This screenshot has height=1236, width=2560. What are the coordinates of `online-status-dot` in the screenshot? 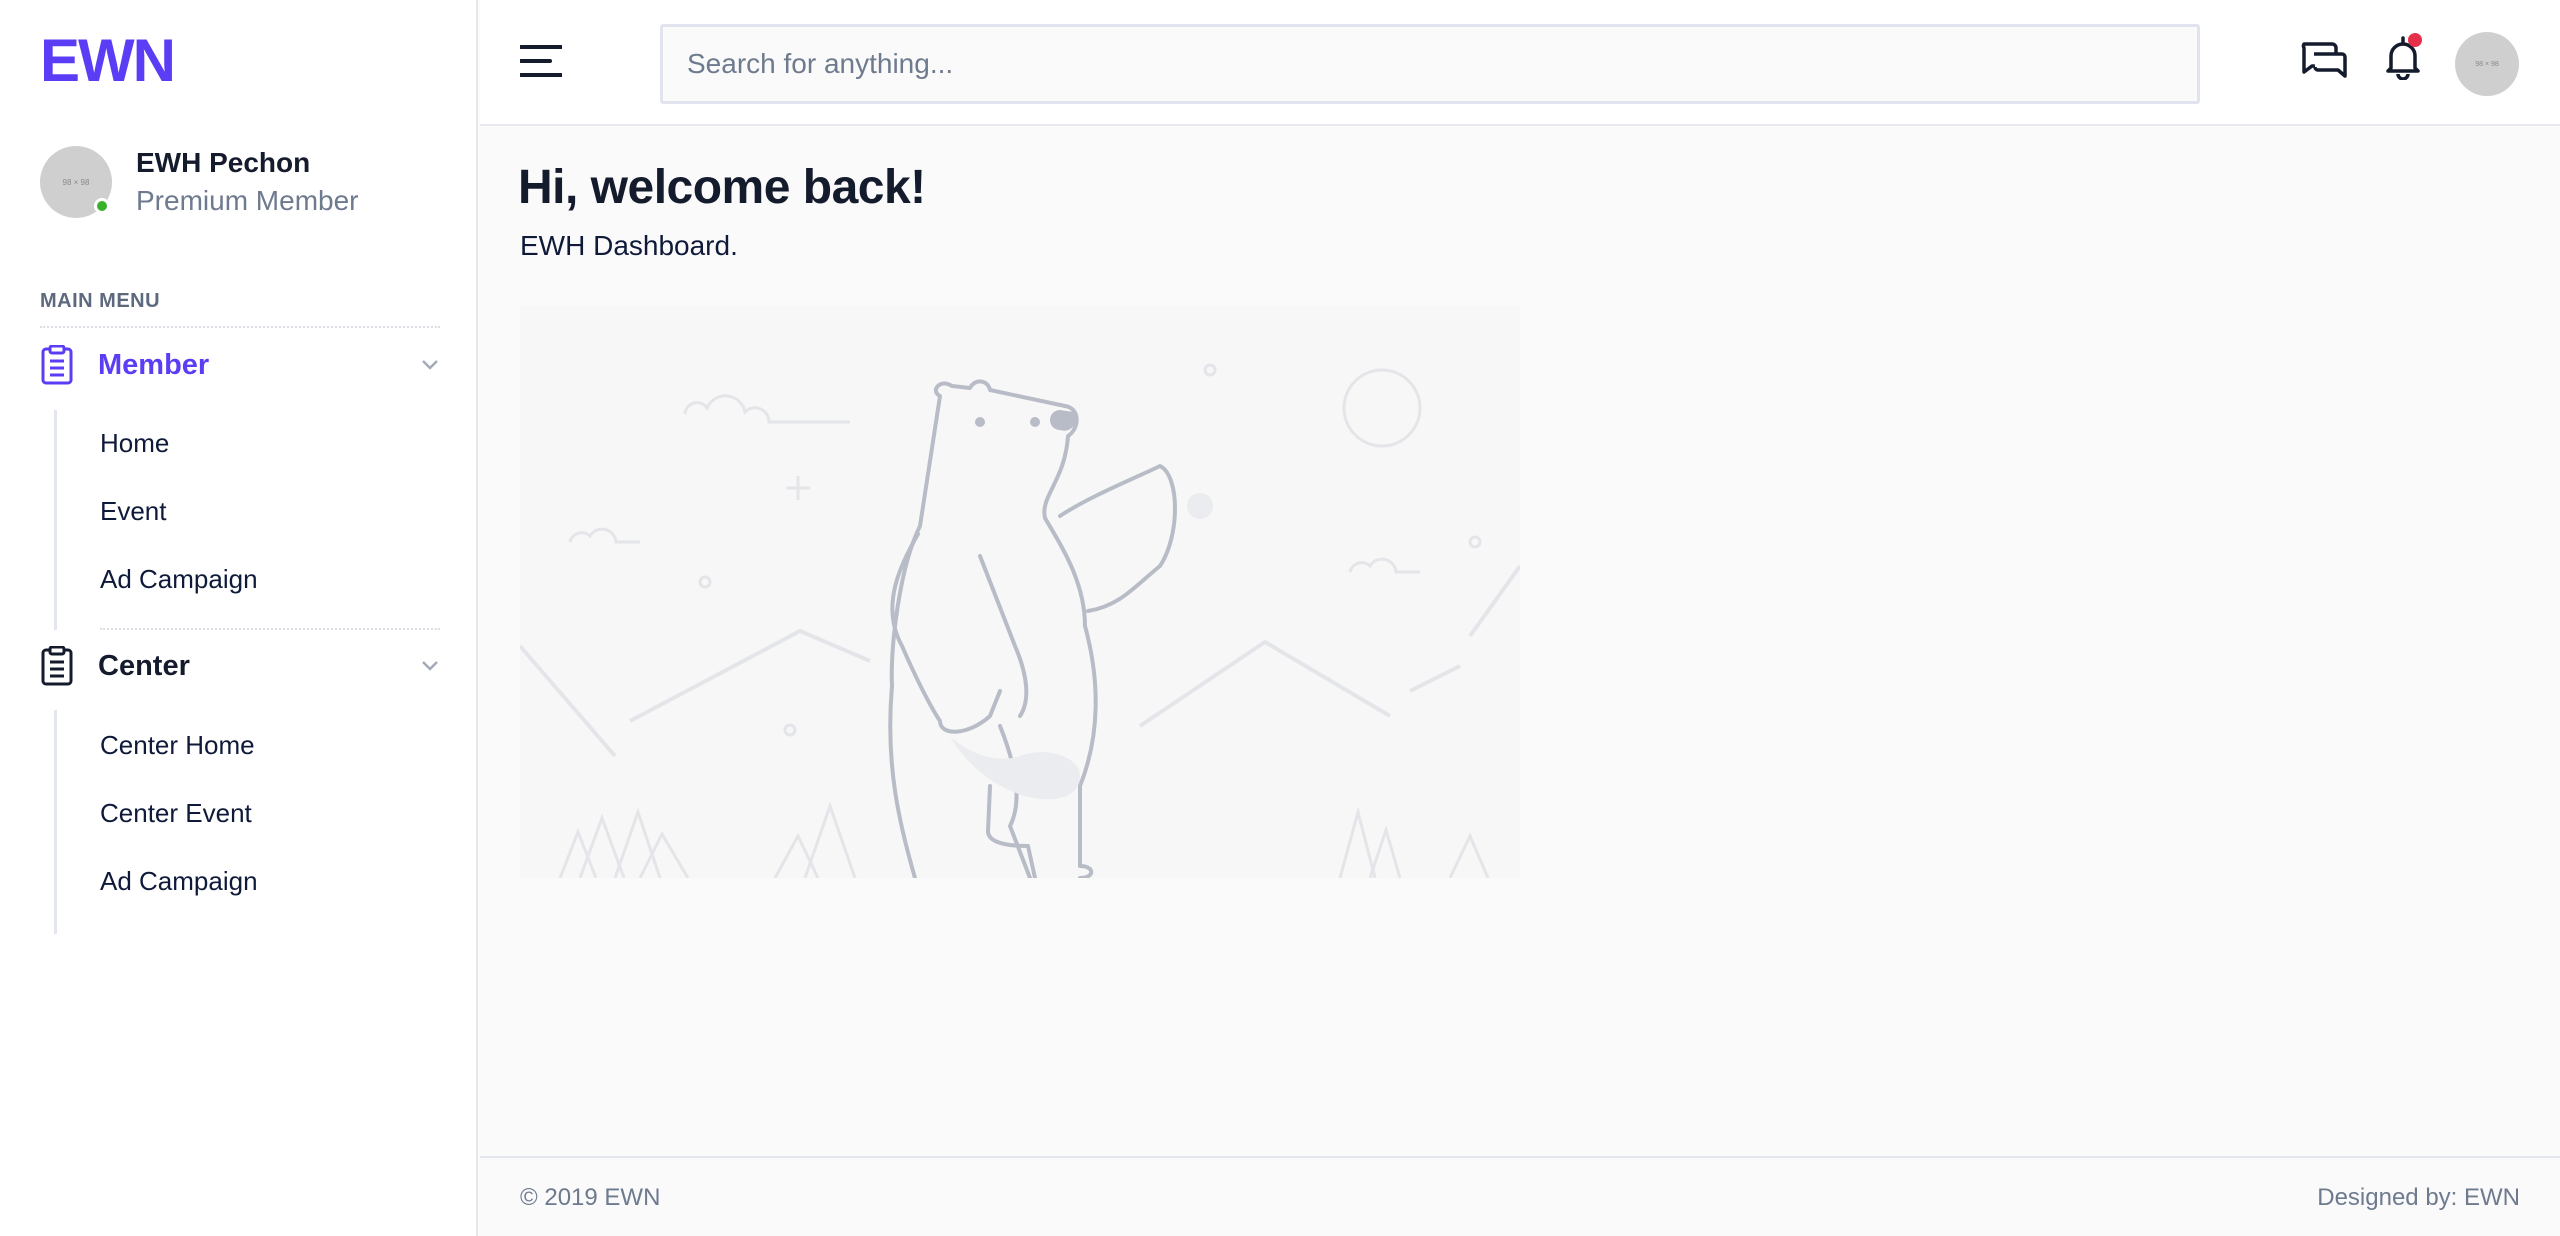 It's located at (102, 206).